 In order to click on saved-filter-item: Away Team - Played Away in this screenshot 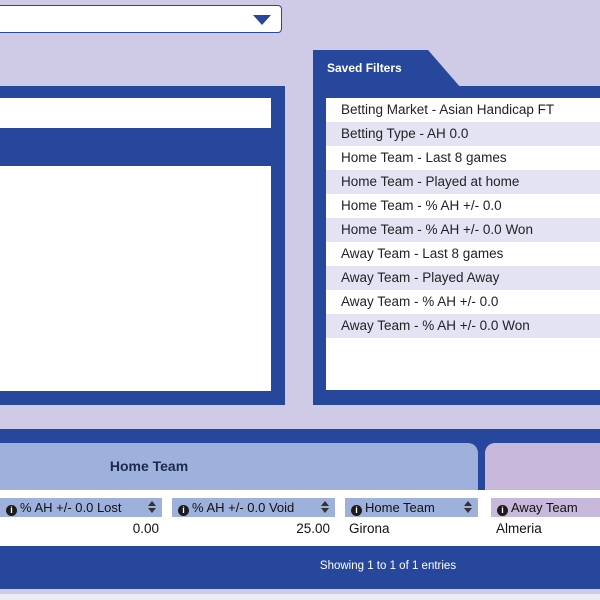, I will do `click(463, 278)`.